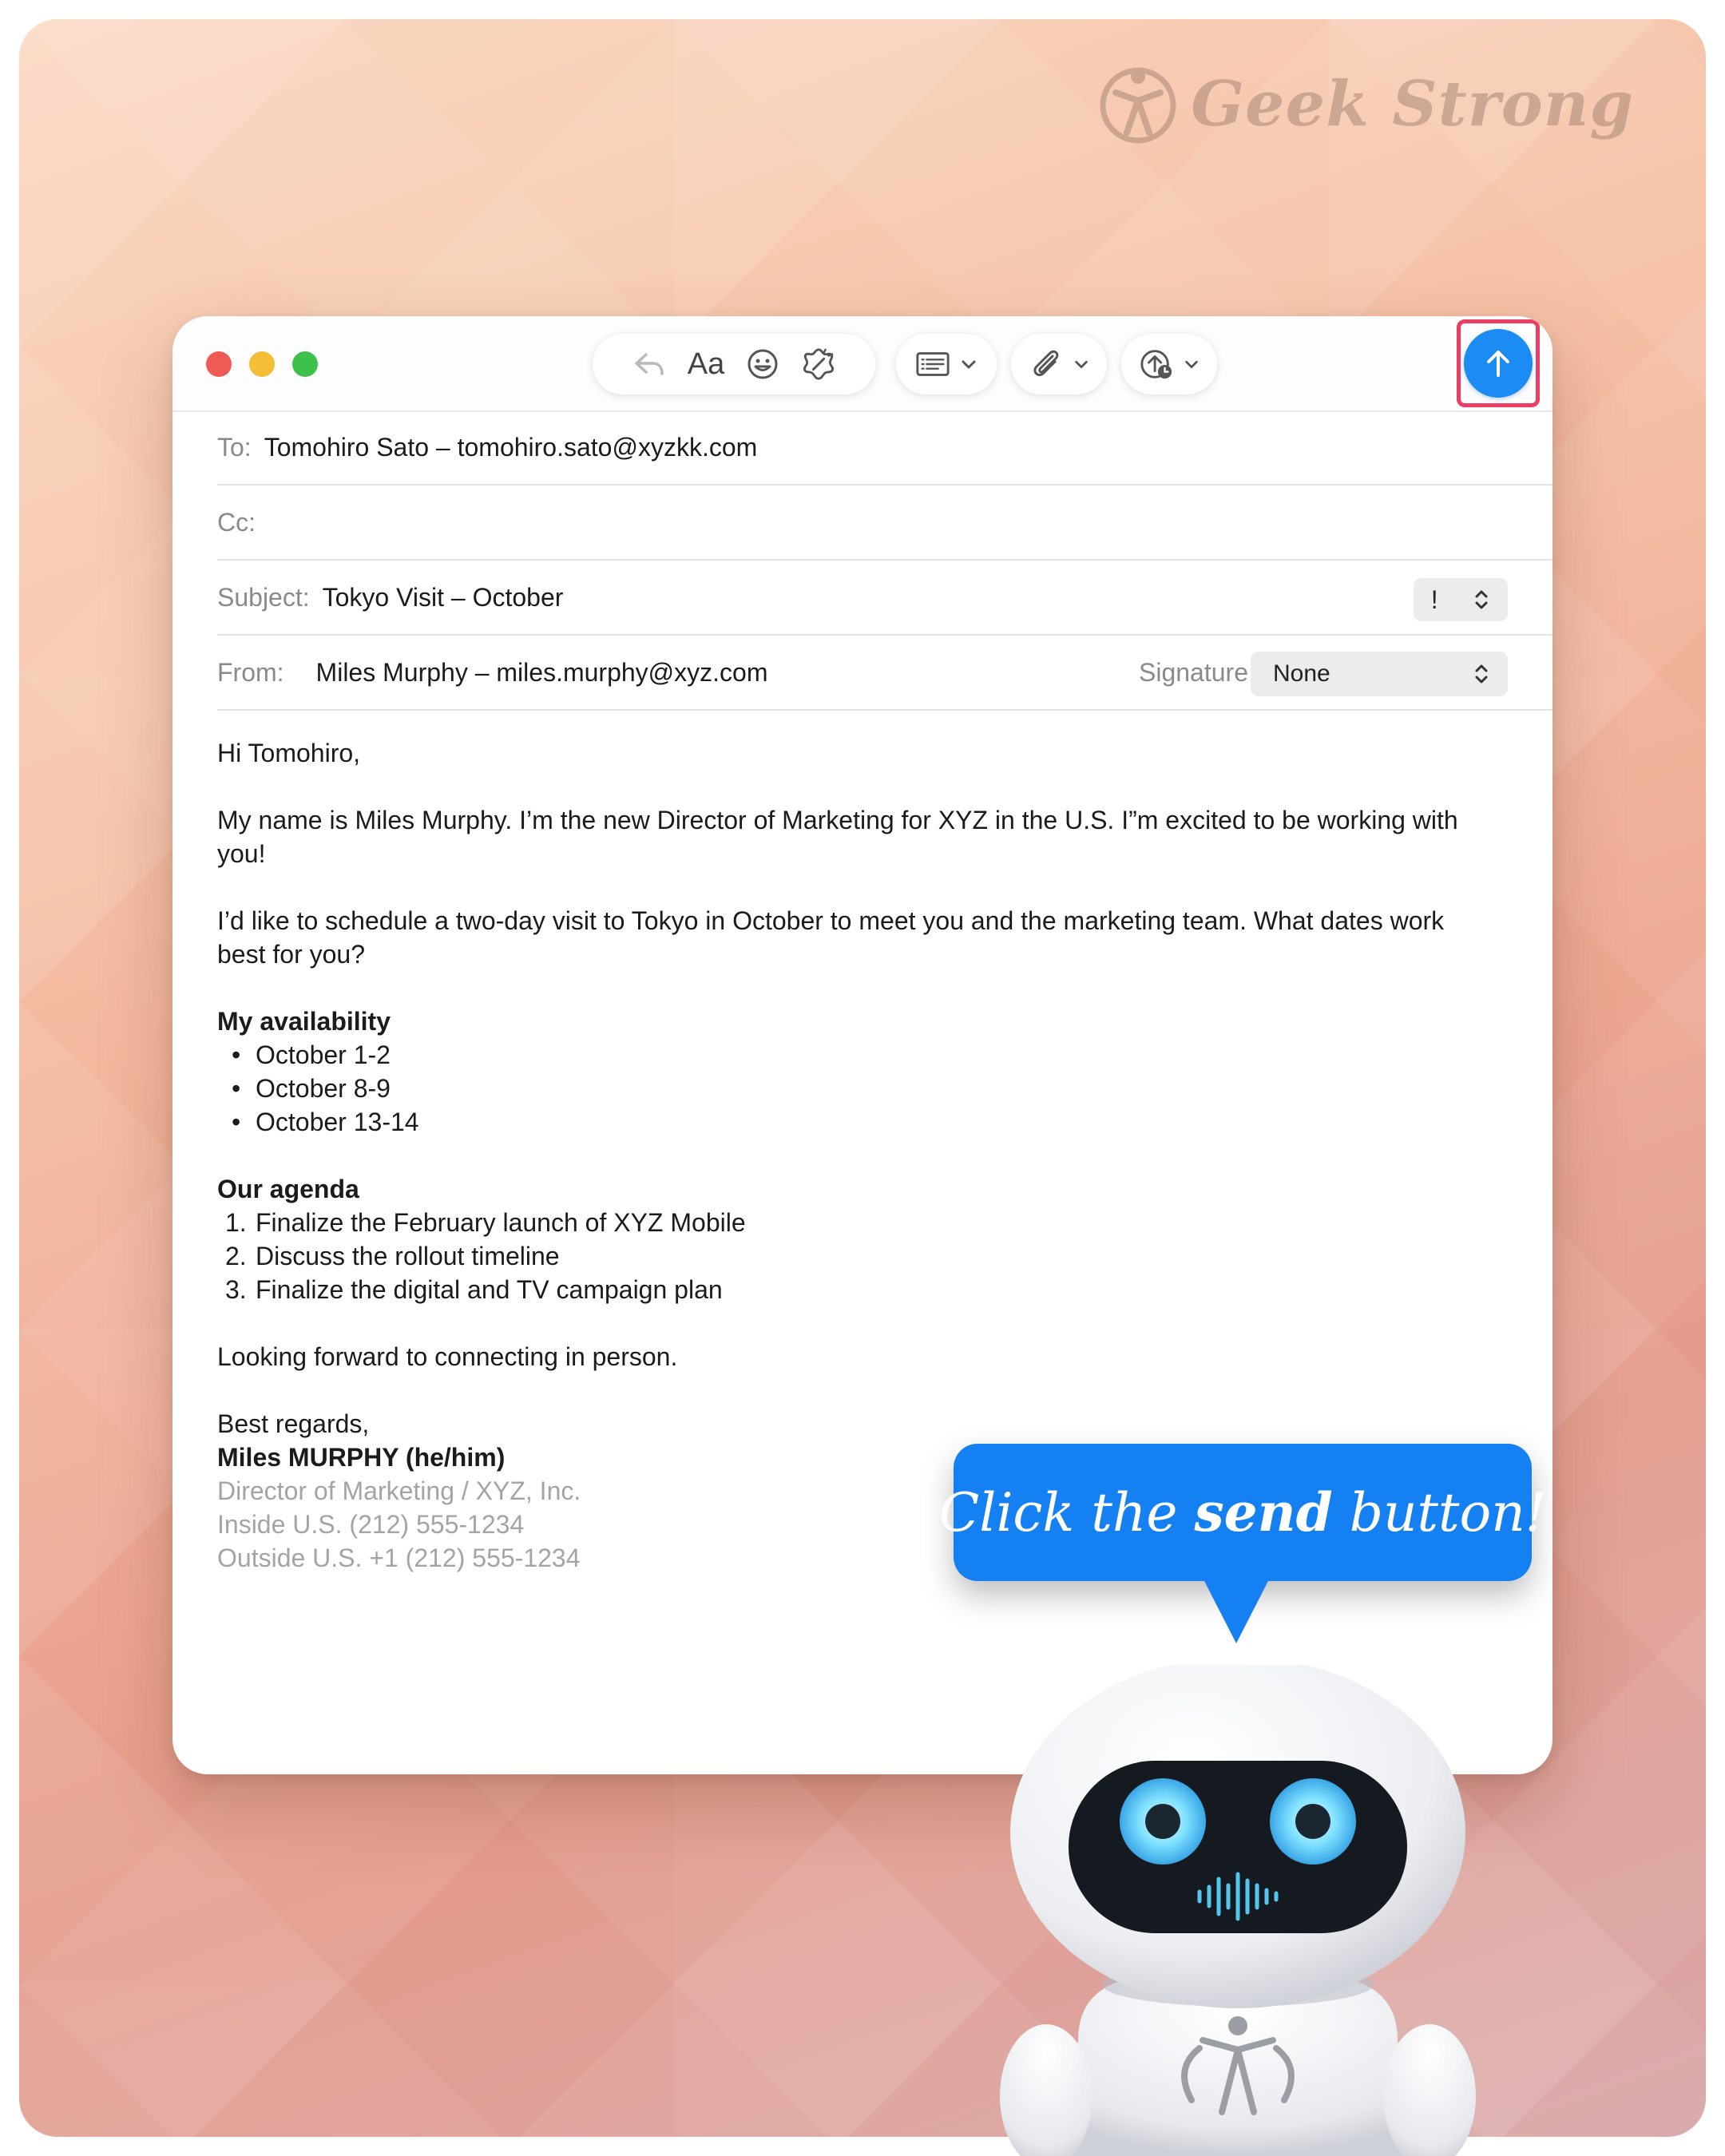 This screenshot has height=2156, width=1725. What do you see at coordinates (856, 1088) in the screenshot?
I see `availability-list: • October 1-2 • October 8-9 • October 13-14` at bounding box center [856, 1088].